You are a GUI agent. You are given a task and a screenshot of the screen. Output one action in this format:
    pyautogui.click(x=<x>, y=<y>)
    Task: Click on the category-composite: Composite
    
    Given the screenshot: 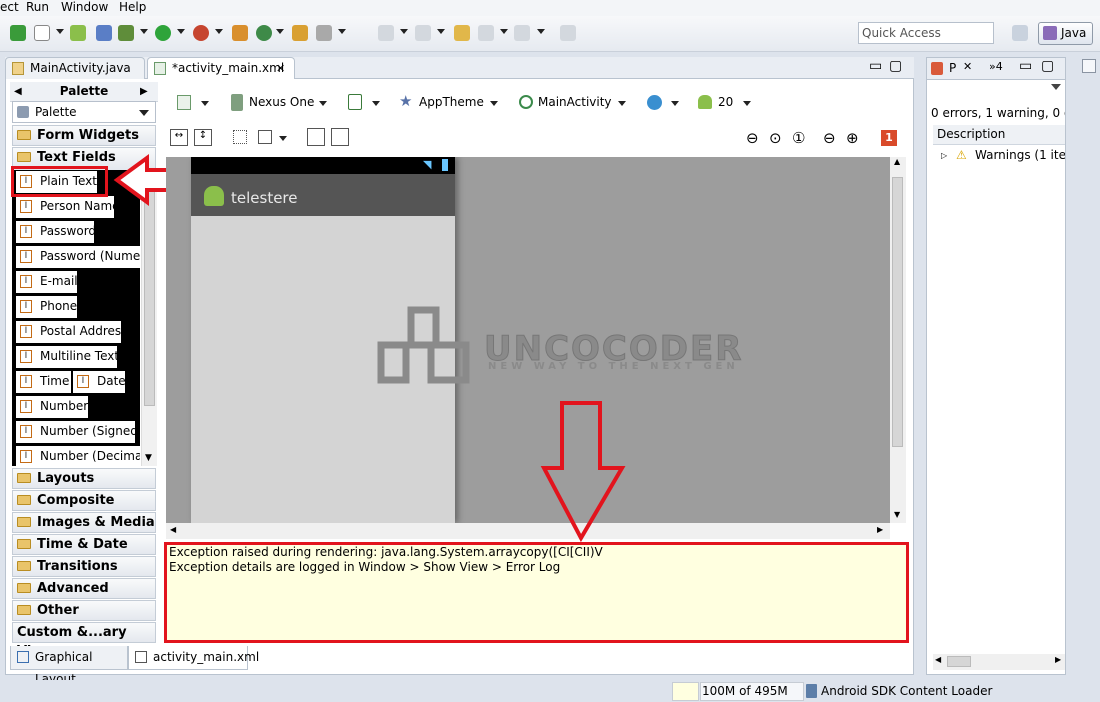 What is the action you would take?
    pyautogui.click(x=84, y=500)
    